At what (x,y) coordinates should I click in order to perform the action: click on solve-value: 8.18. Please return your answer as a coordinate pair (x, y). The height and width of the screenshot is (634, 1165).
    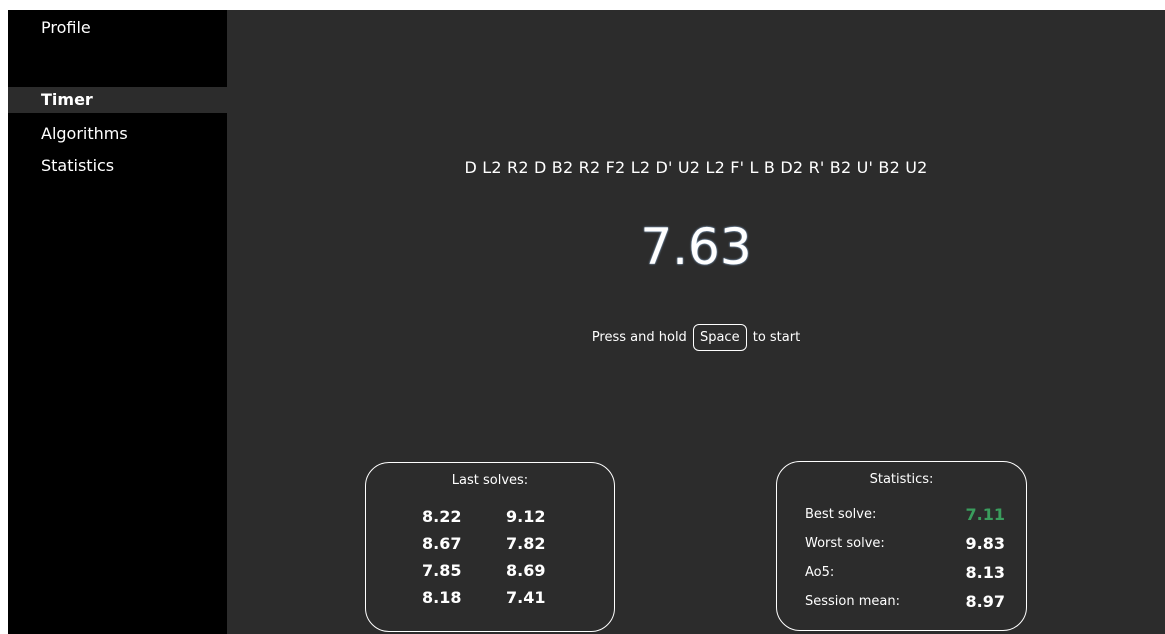
    Looking at the image, I should click on (442, 597).